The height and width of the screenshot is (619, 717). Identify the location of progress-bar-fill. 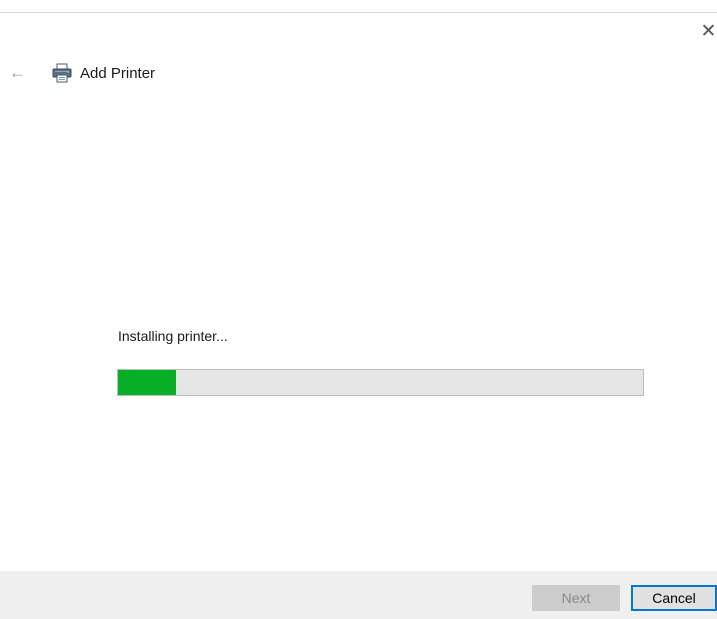
(147, 382).